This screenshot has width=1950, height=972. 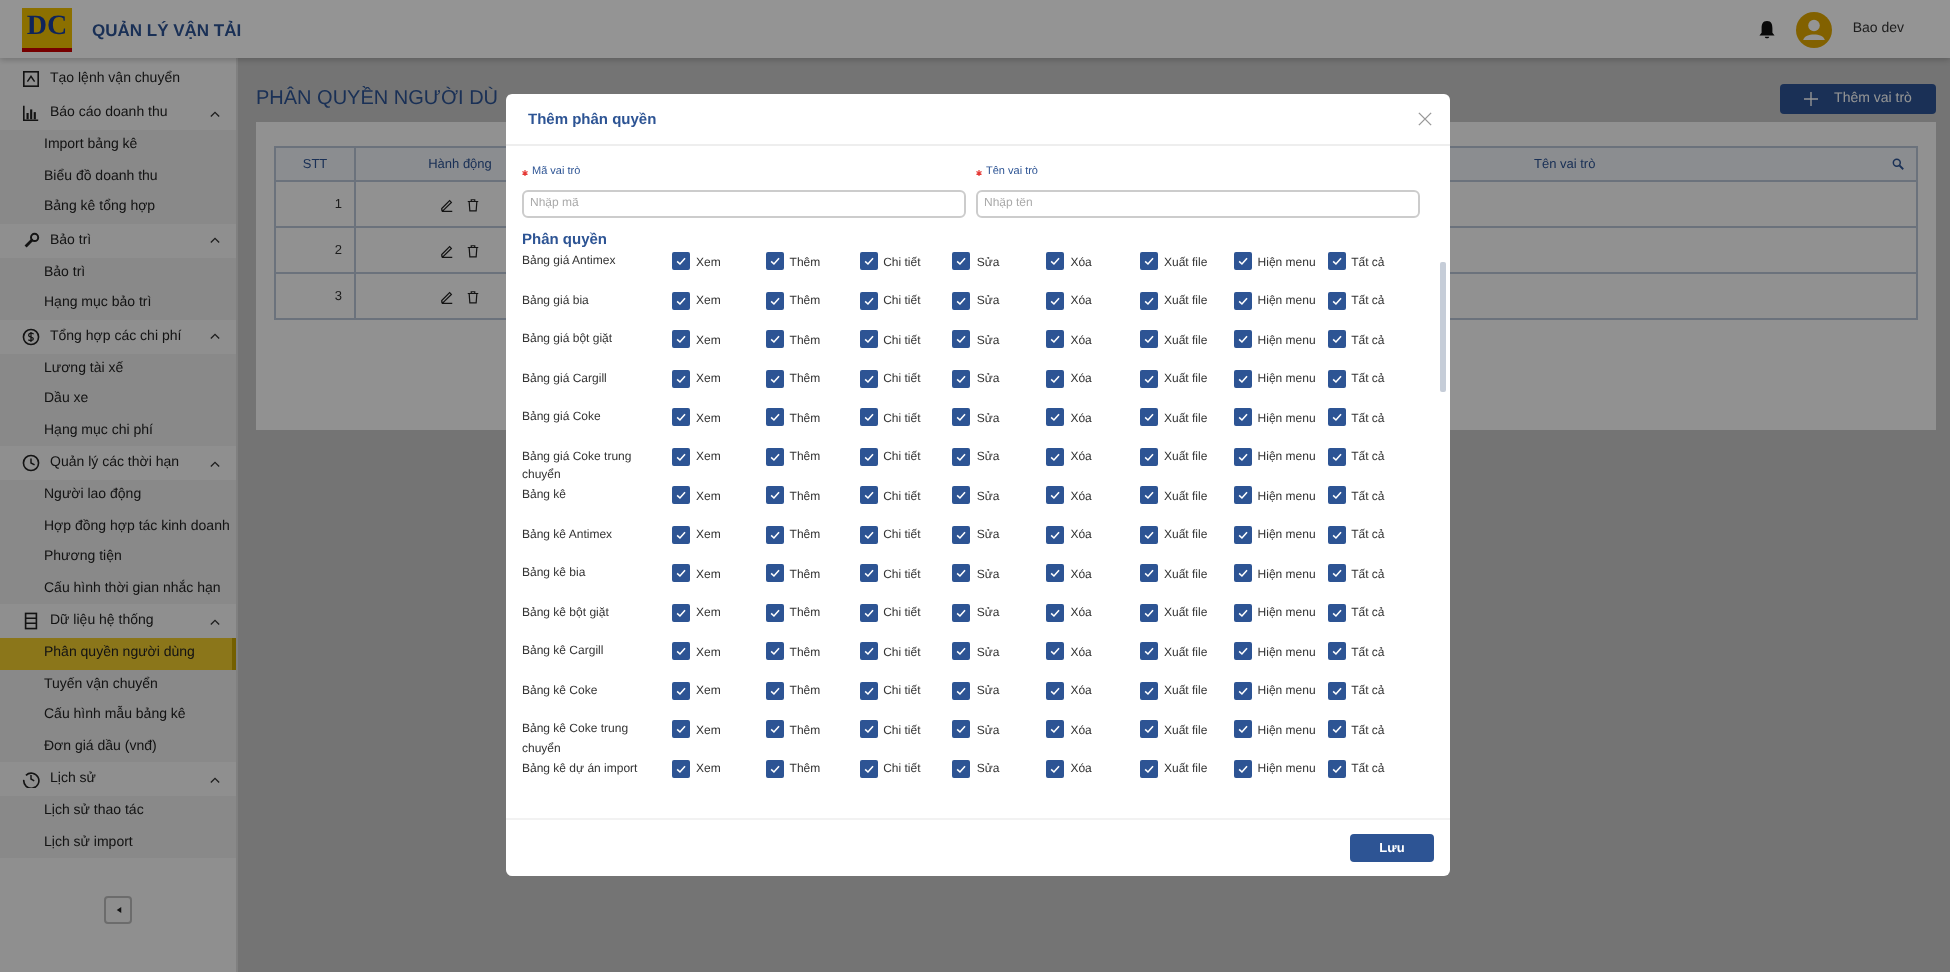 What do you see at coordinates (1443, 327) in the screenshot?
I see `scrollbar` at bounding box center [1443, 327].